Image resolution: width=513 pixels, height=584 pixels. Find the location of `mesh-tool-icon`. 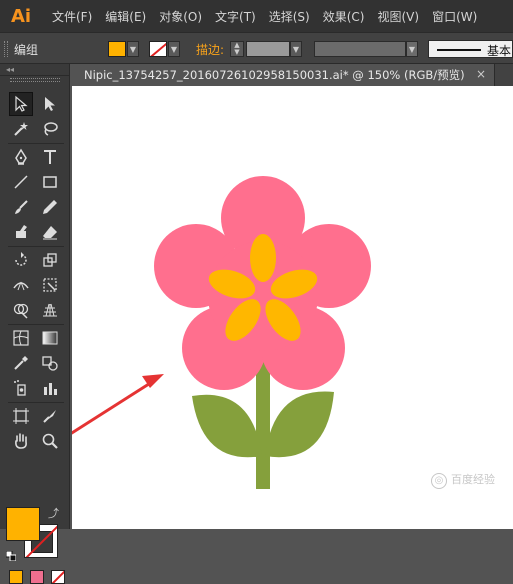

mesh-tool-icon is located at coordinates (21, 338).